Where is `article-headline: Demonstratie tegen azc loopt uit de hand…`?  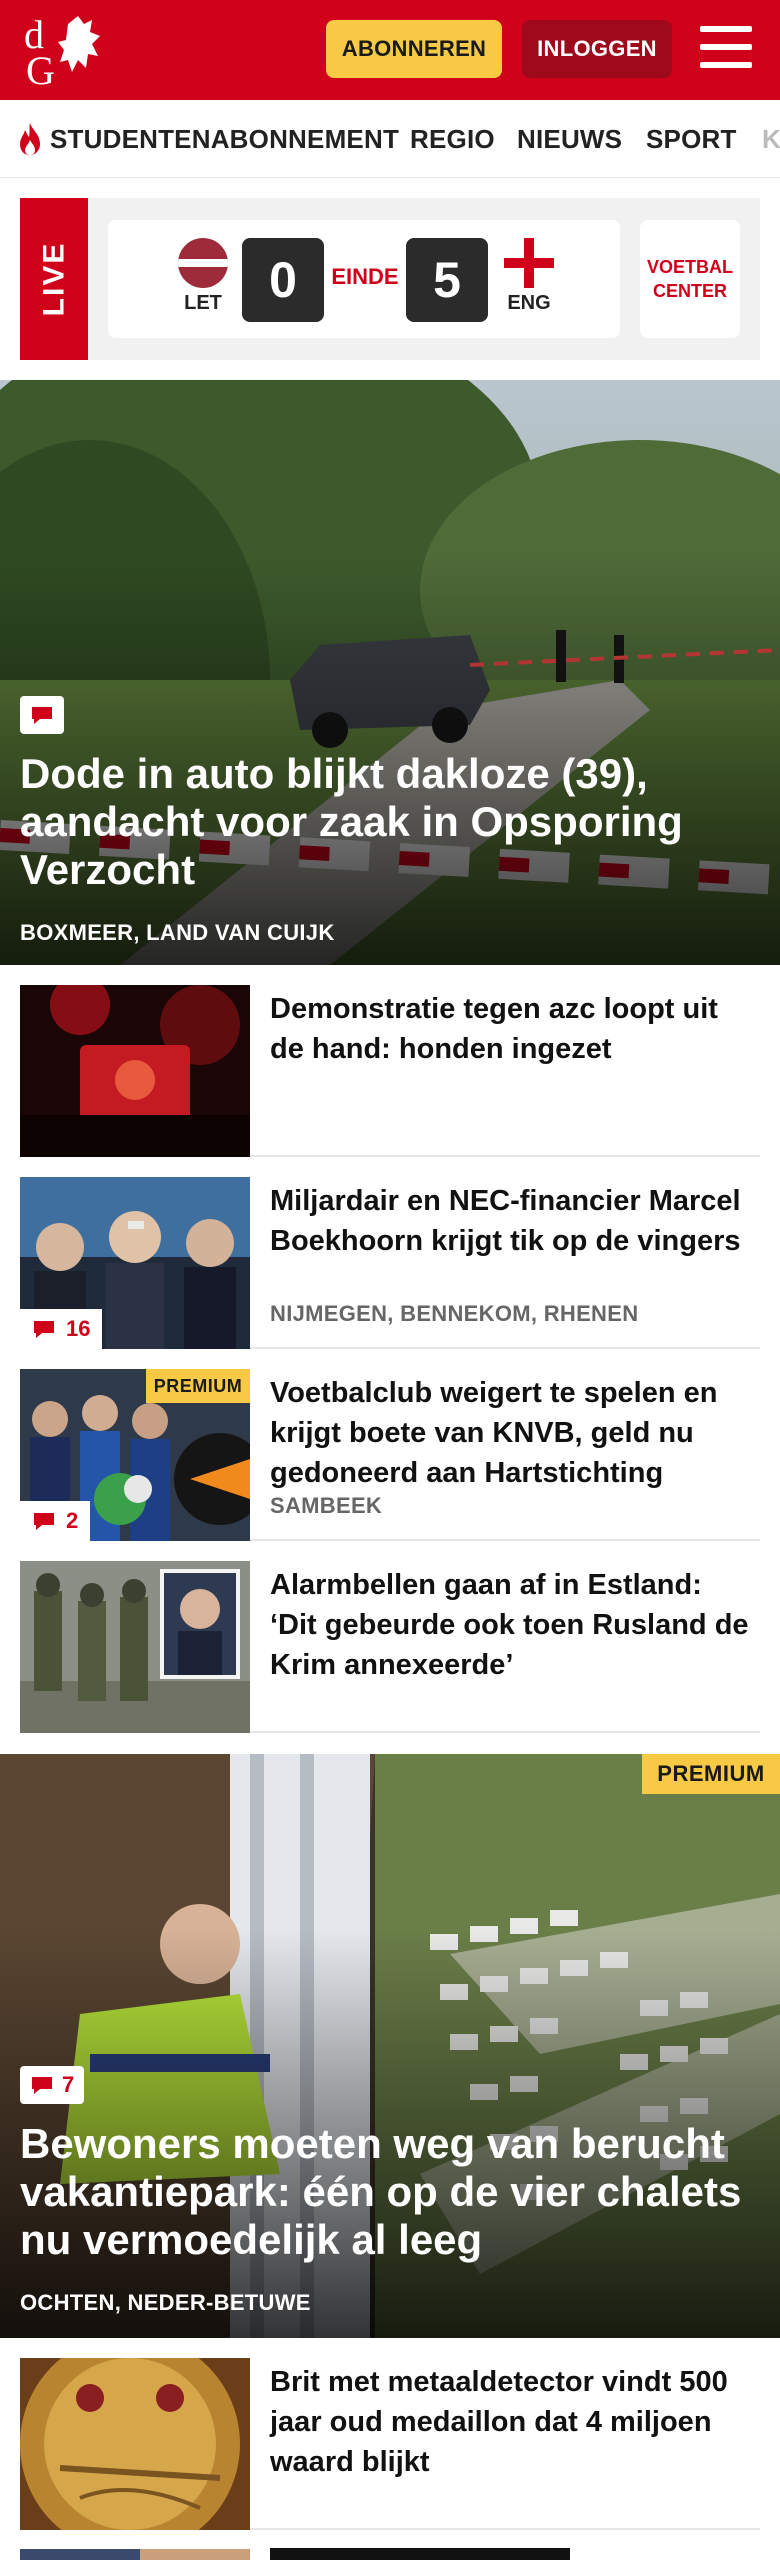
article-headline: Demonstratie tegen azc loopt uit de hand… is located at coordinates (512, 1029).